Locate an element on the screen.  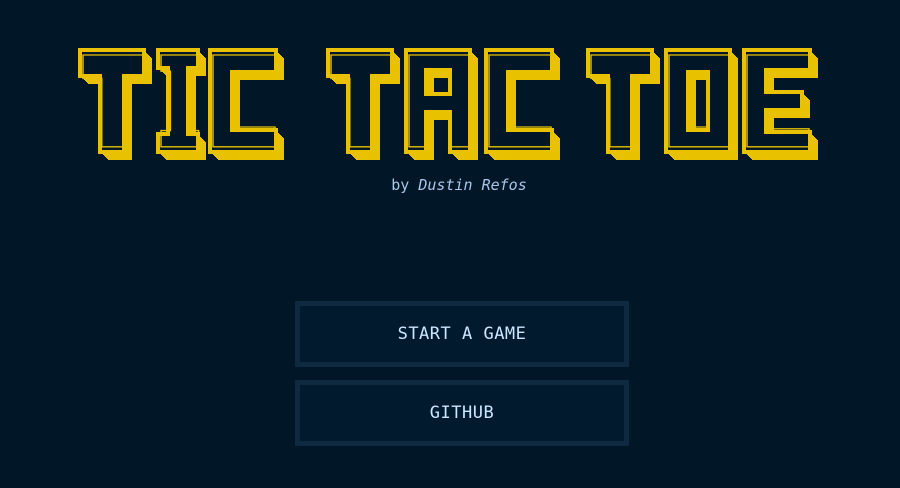
byline: by Dustin Refos is located at coordinates (450, 185).